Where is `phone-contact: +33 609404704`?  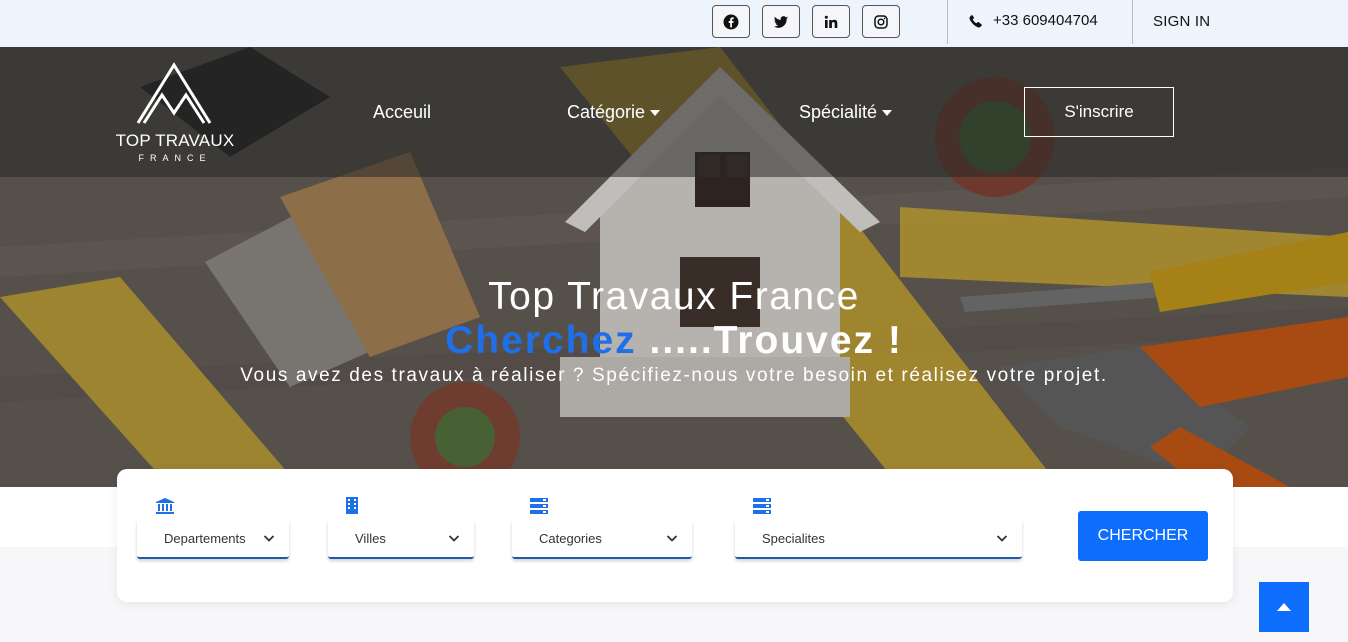
phone-contact: +33 609404704 is located at coordinates (1033, 20).